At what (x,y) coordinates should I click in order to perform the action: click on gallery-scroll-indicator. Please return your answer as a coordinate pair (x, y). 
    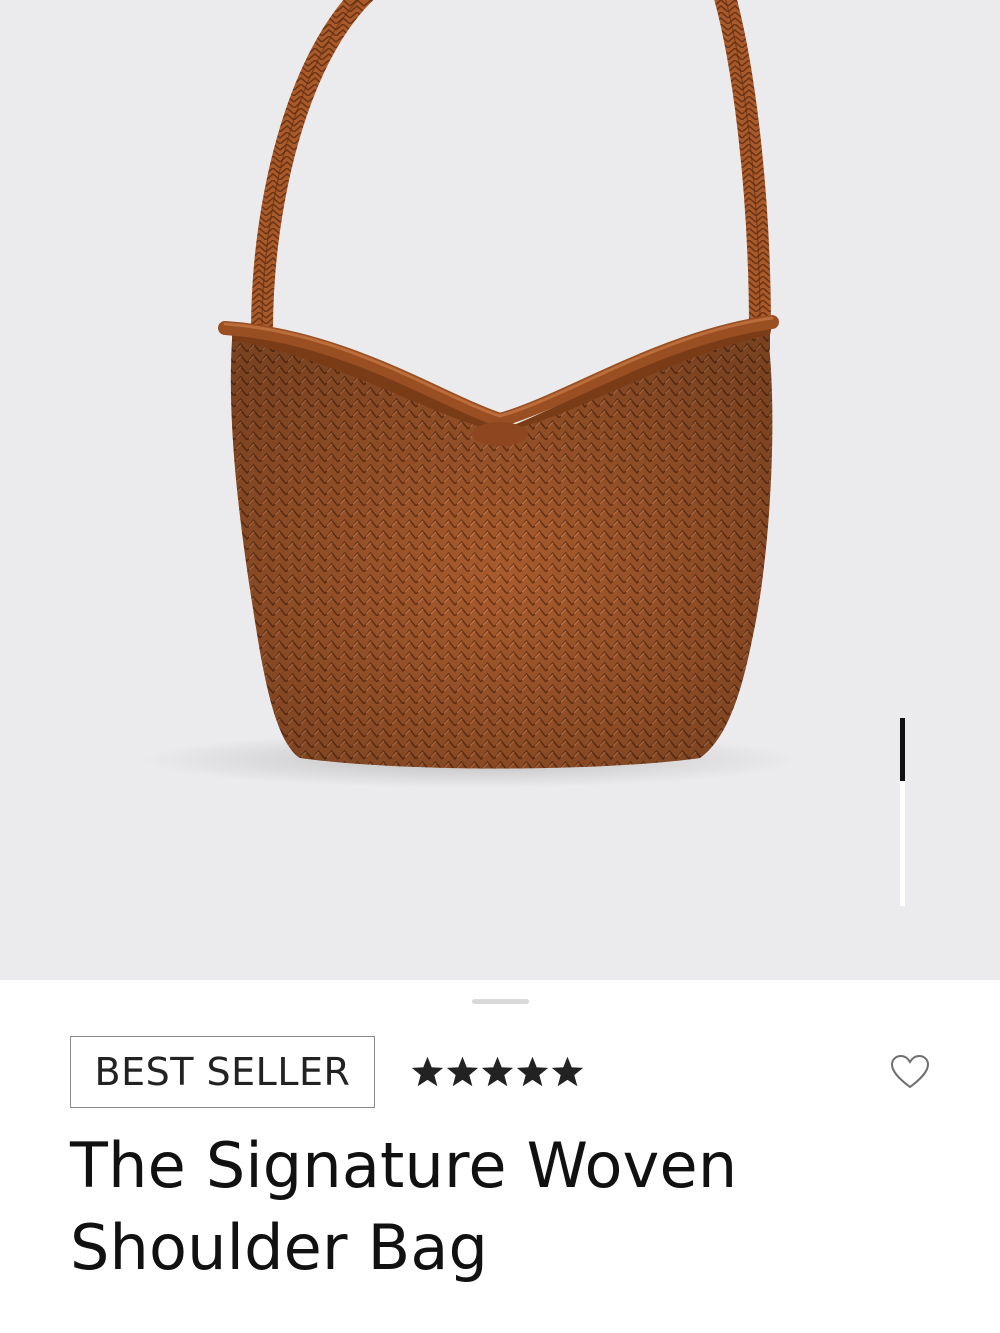
    Looking at the image, I should click on (902, 812).